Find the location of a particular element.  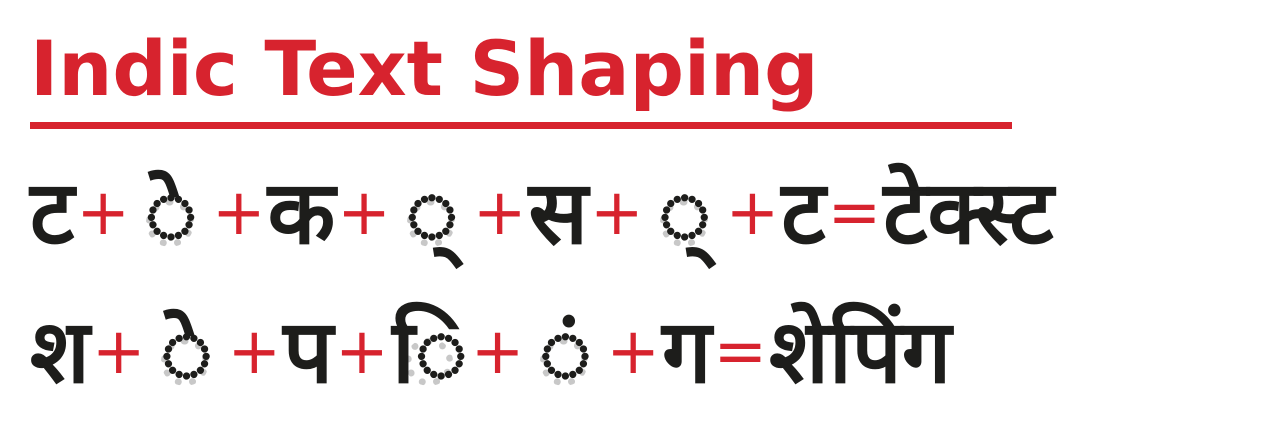

vowel-sign: ं is located at coordinates (565, 351).